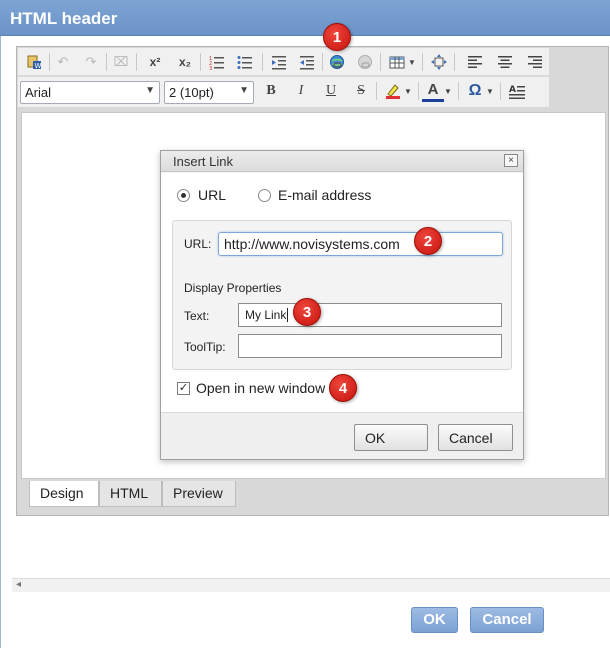 The height and width of the screenshot is (648, 610). What do you see at coordinates (311, 585) in the screenshot?
I see `horizontal-scrollbar: ◂` at bounding box center [311, 585].